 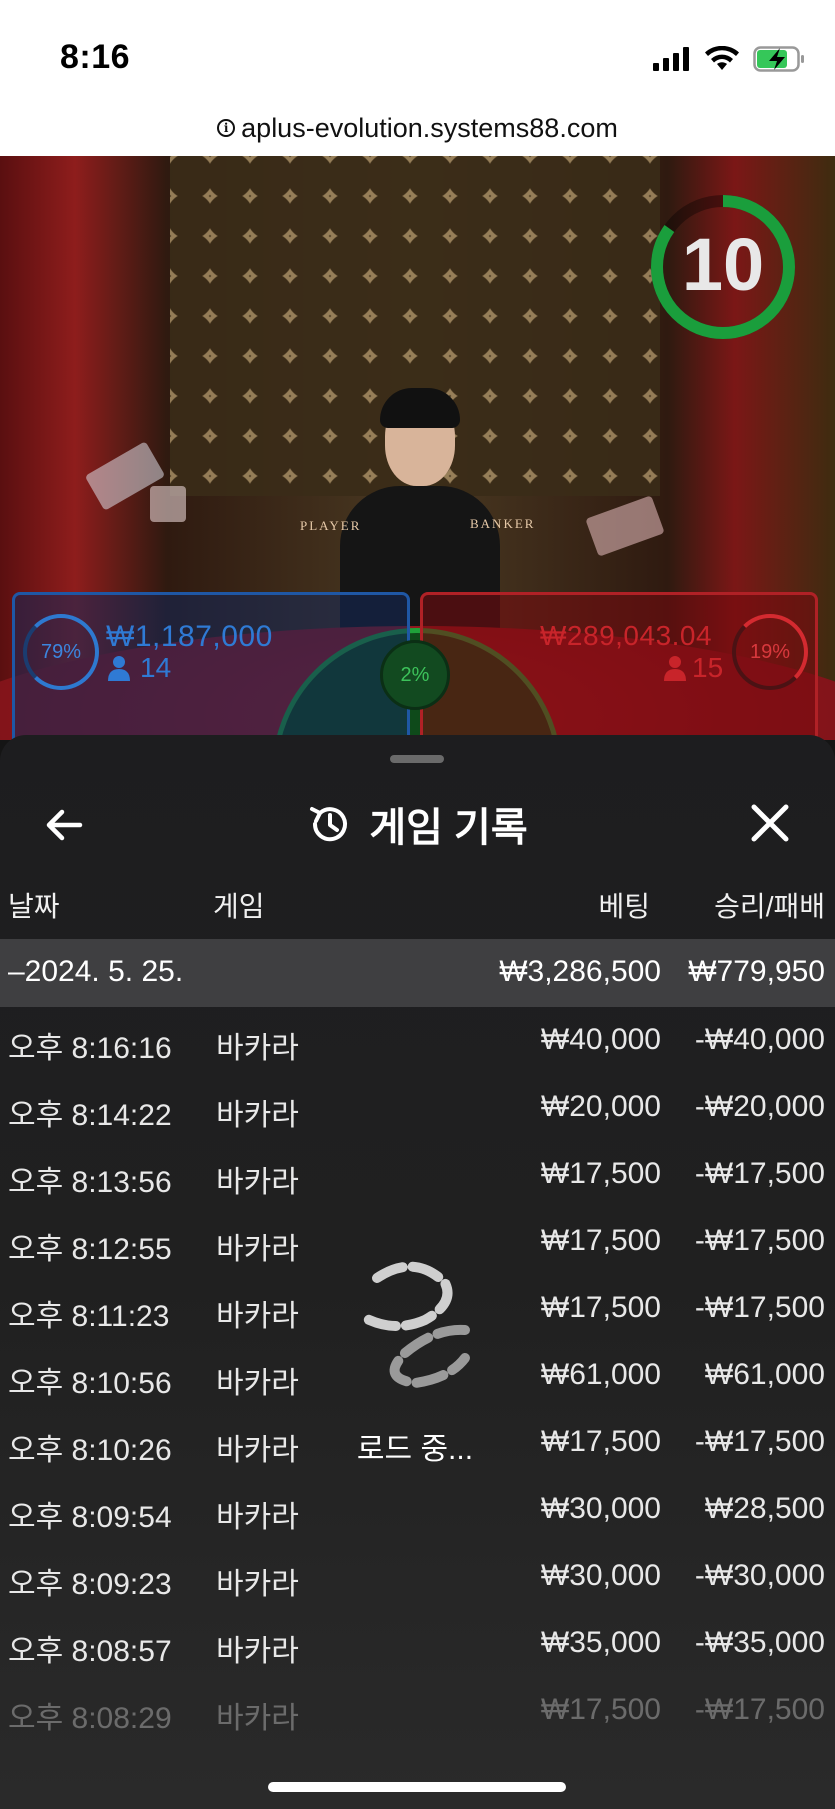 What do you see at coordinates (329, 824) in the screenshot?
I see `history-icon` at bounding box center [329, 824].